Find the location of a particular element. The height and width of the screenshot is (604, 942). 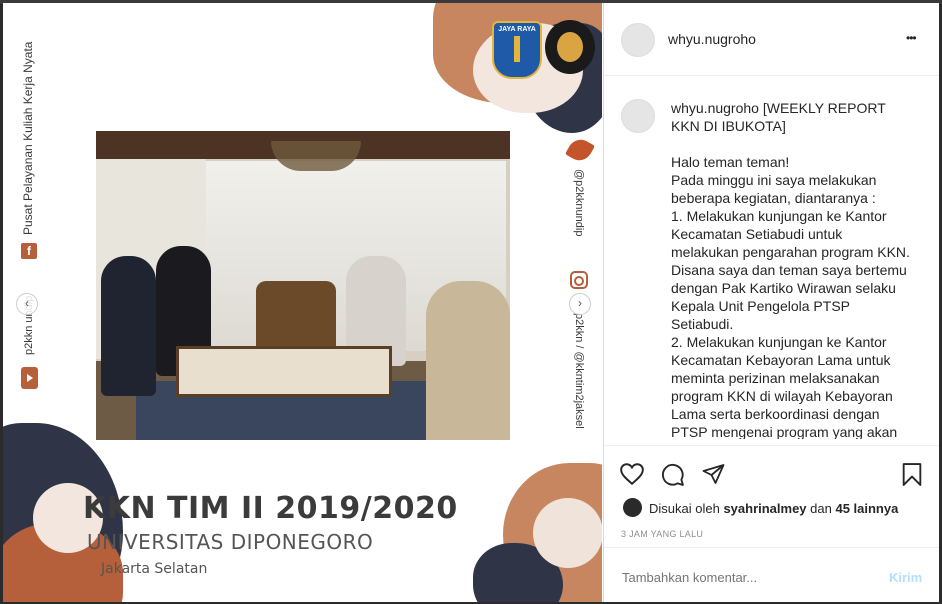

likes-prefix: Disukai oleh is located at coordinates (686, 508).